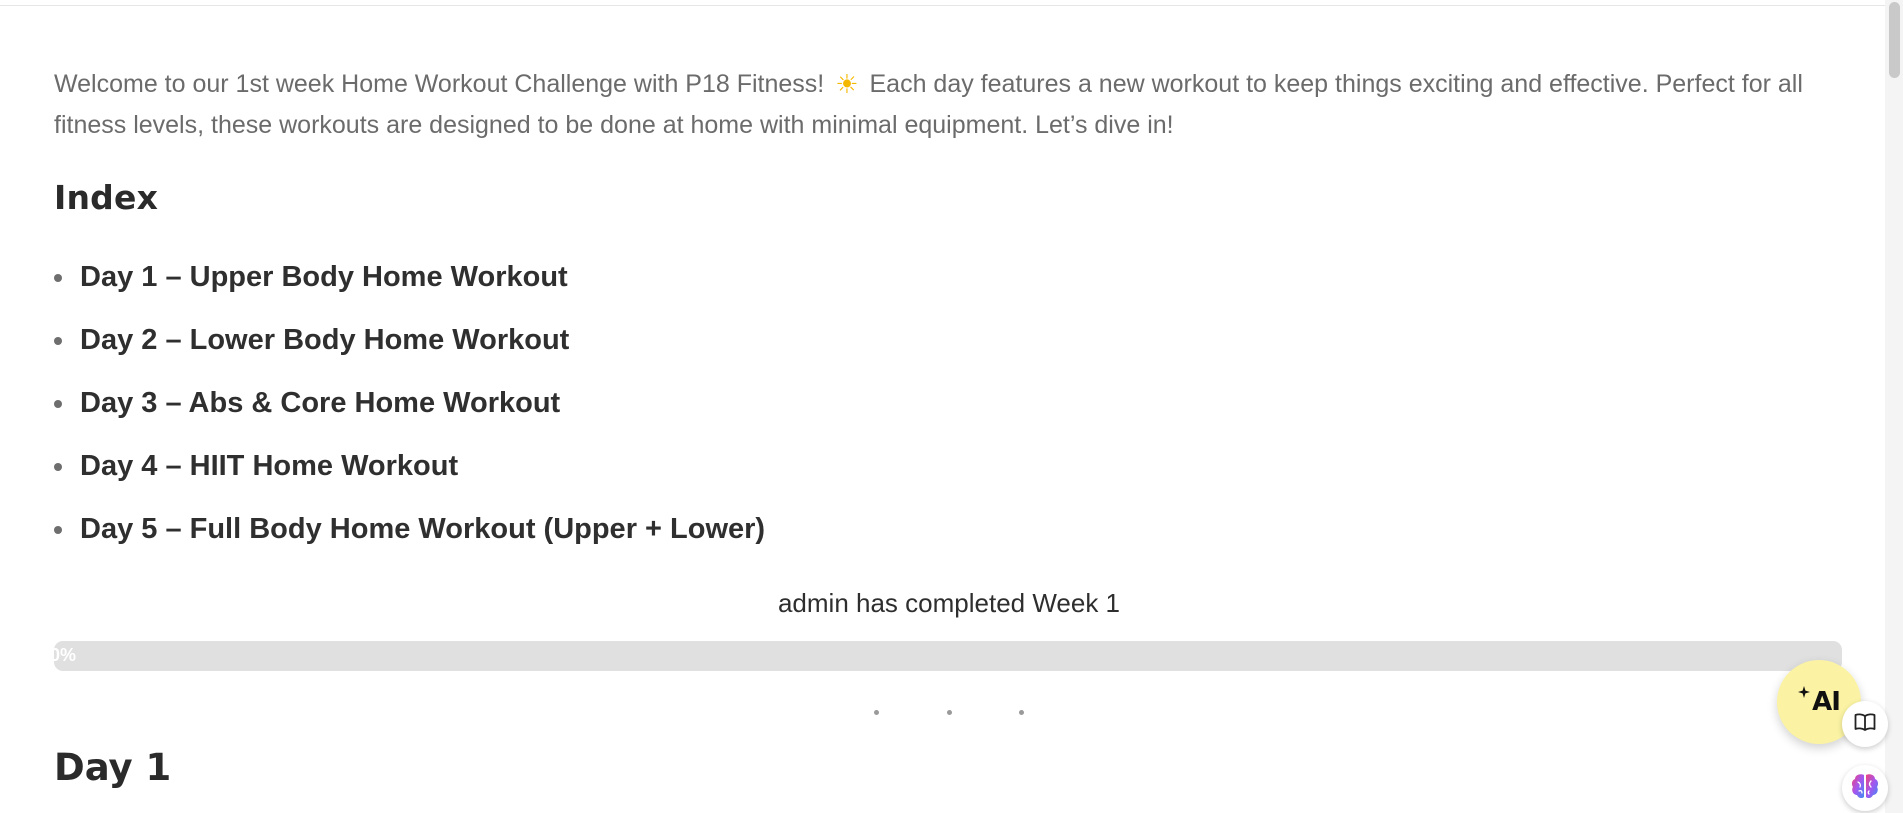  I want to click on book-icon, so click(1865, 724).